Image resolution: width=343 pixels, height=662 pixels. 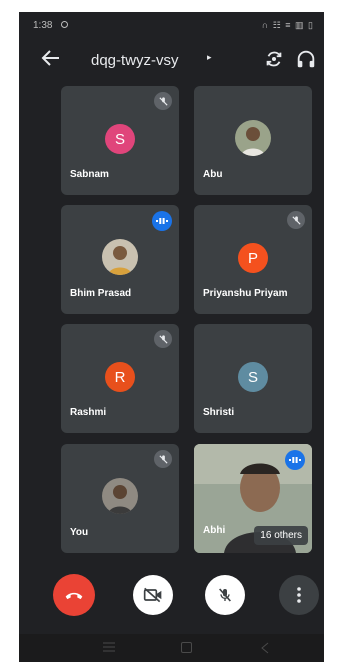 What do you see at coordinates (186, 647) in the screenshot?
I see `home-icon` at bounding box center [186, 647].